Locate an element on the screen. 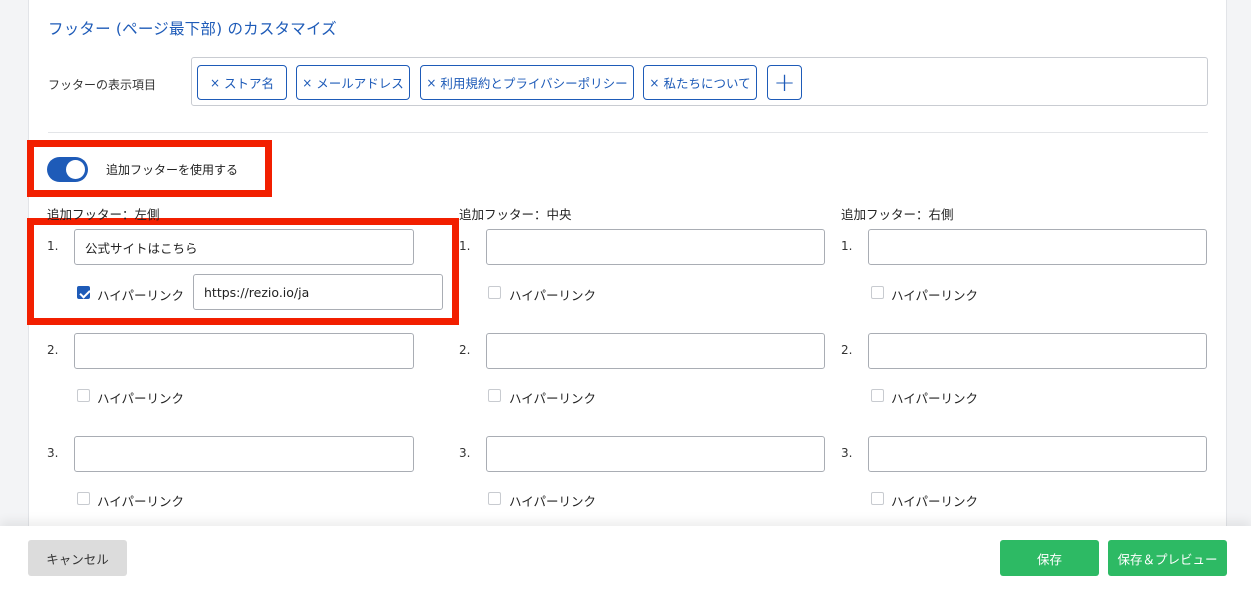  left-row-3-hyperlink-checkbox is located at coordinates (83, 498).